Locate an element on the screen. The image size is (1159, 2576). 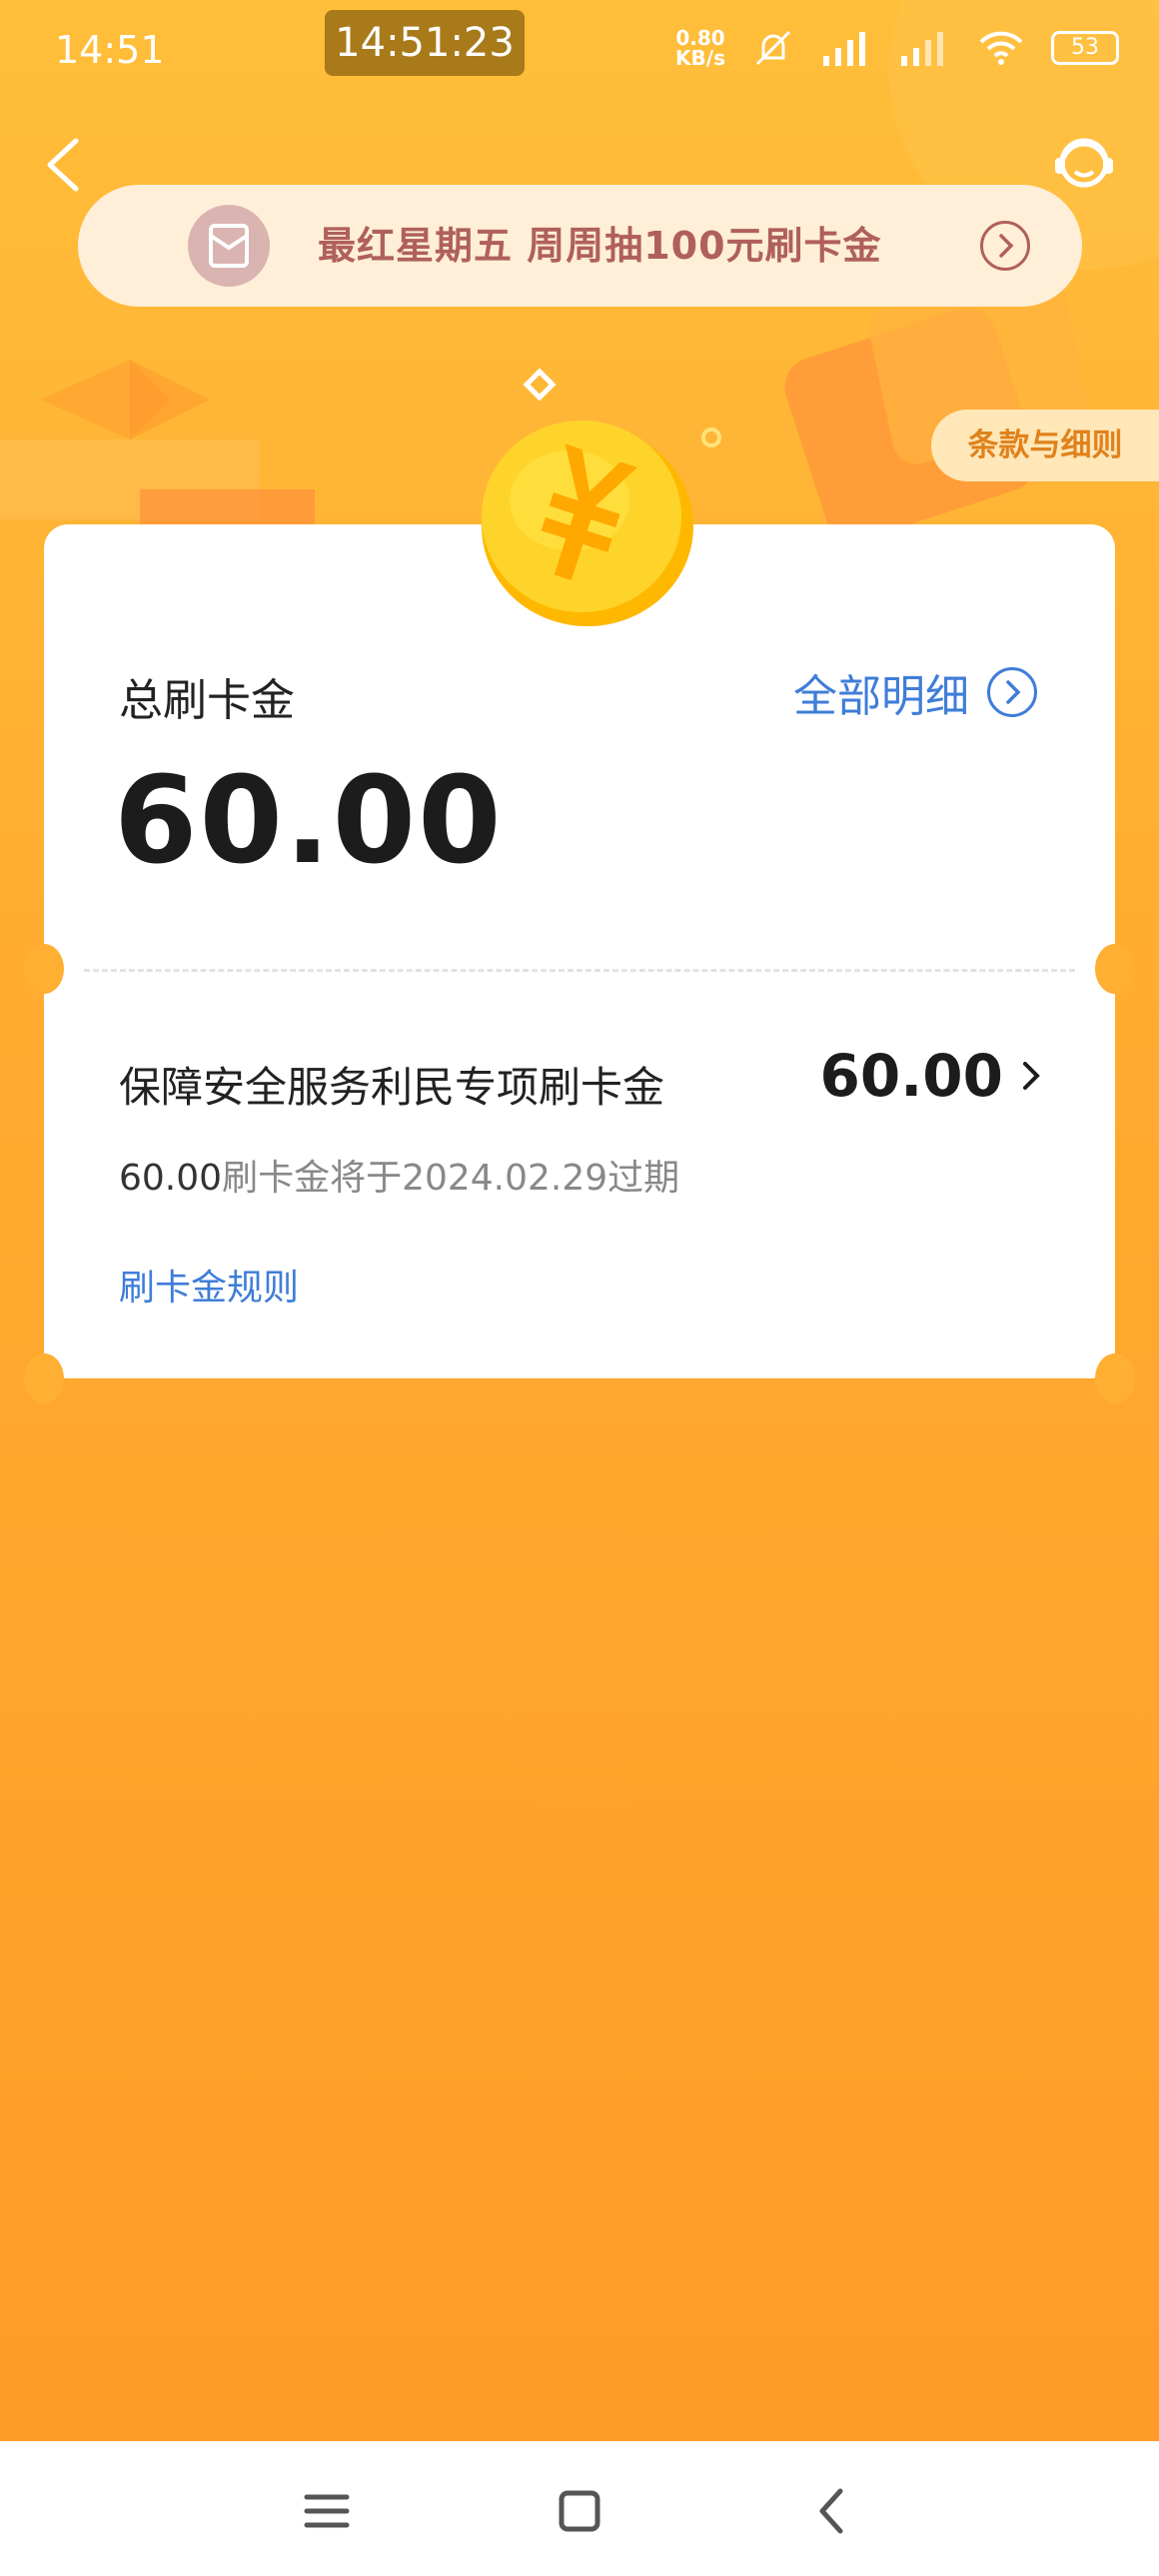
expiry-note: 60.00刷卡金将于2024.02.29过期 is located at coordinates (399, 1175).